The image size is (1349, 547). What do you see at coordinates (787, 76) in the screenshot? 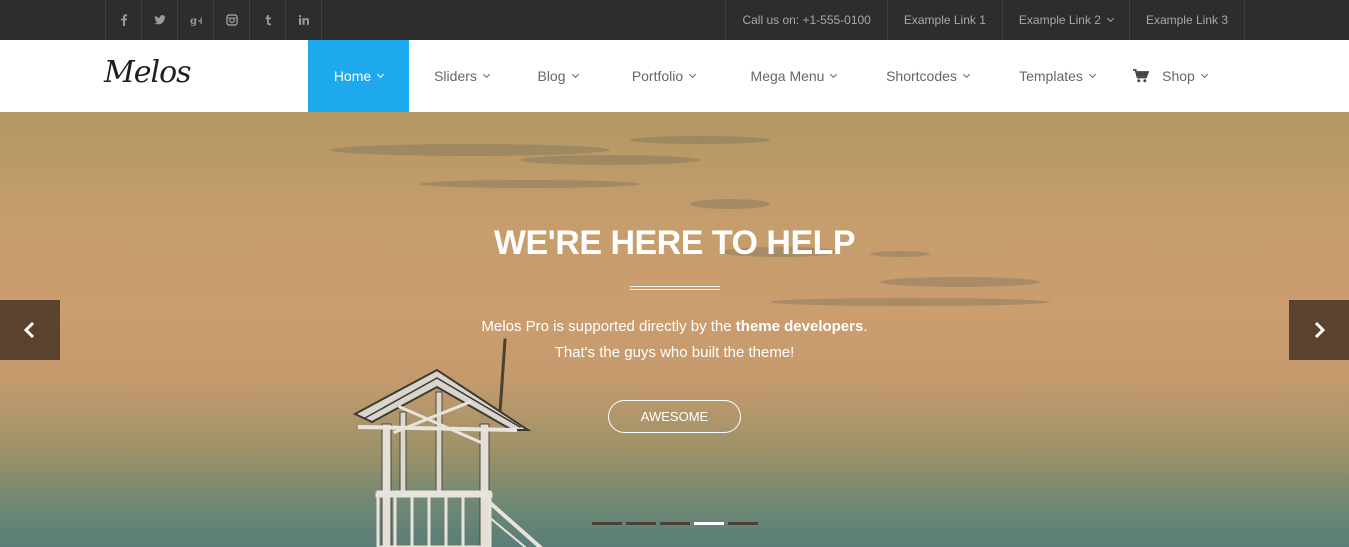
I see `nav-item-label: Mega Menu` at bounding box center [787, 76].